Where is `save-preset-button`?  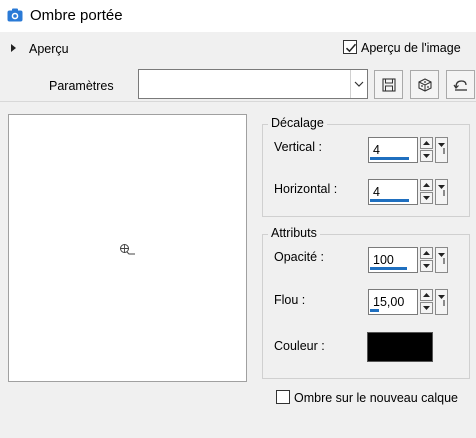
save-preset-button is located at coordinates (388, 84).